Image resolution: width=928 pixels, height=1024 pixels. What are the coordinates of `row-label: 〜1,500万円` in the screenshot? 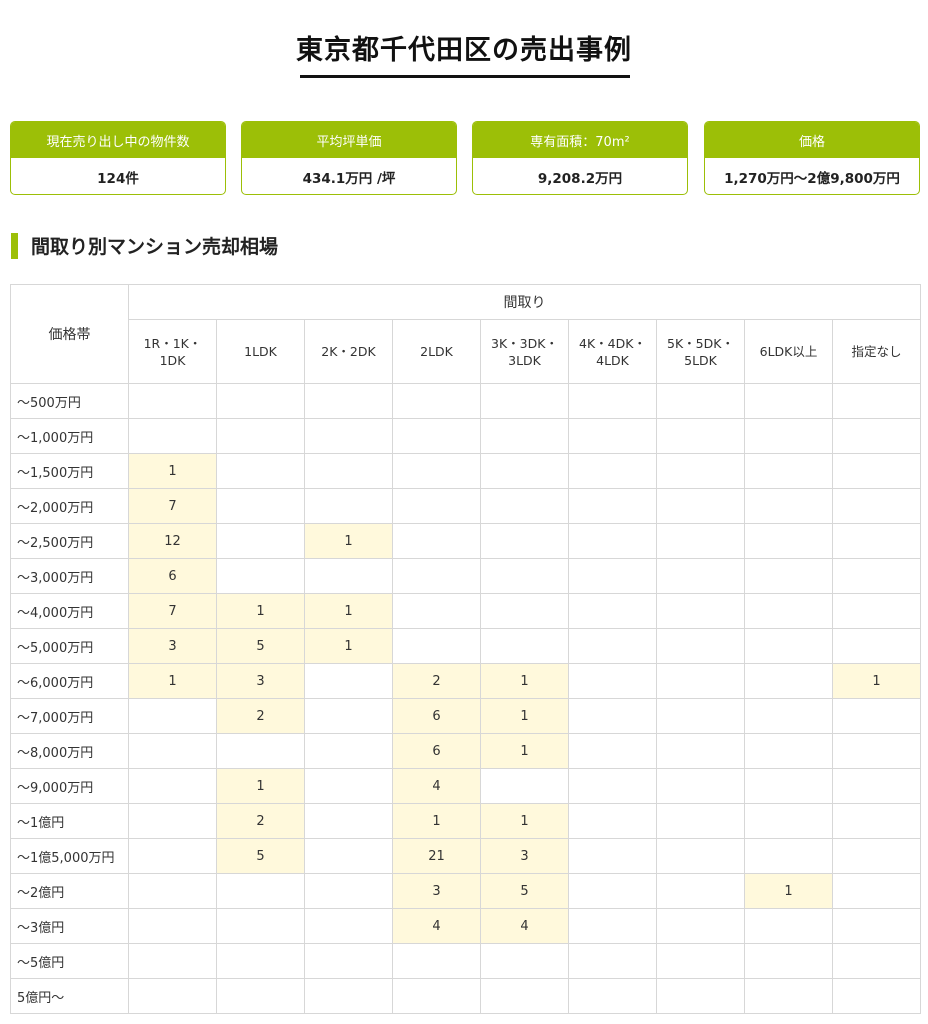 It's located at (69, 471).